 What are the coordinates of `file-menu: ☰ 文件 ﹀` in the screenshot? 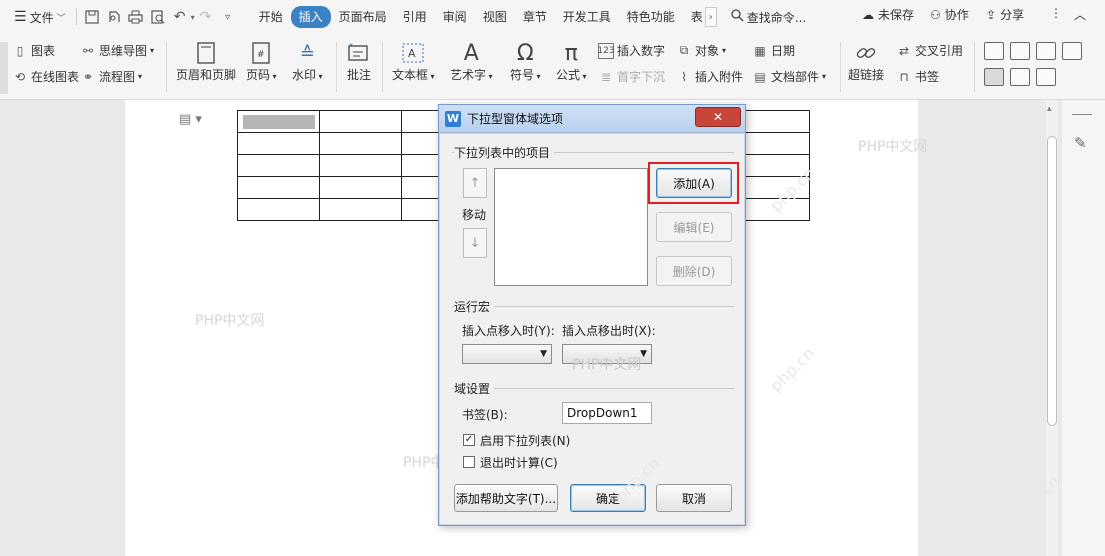 It's located at (40, 17).